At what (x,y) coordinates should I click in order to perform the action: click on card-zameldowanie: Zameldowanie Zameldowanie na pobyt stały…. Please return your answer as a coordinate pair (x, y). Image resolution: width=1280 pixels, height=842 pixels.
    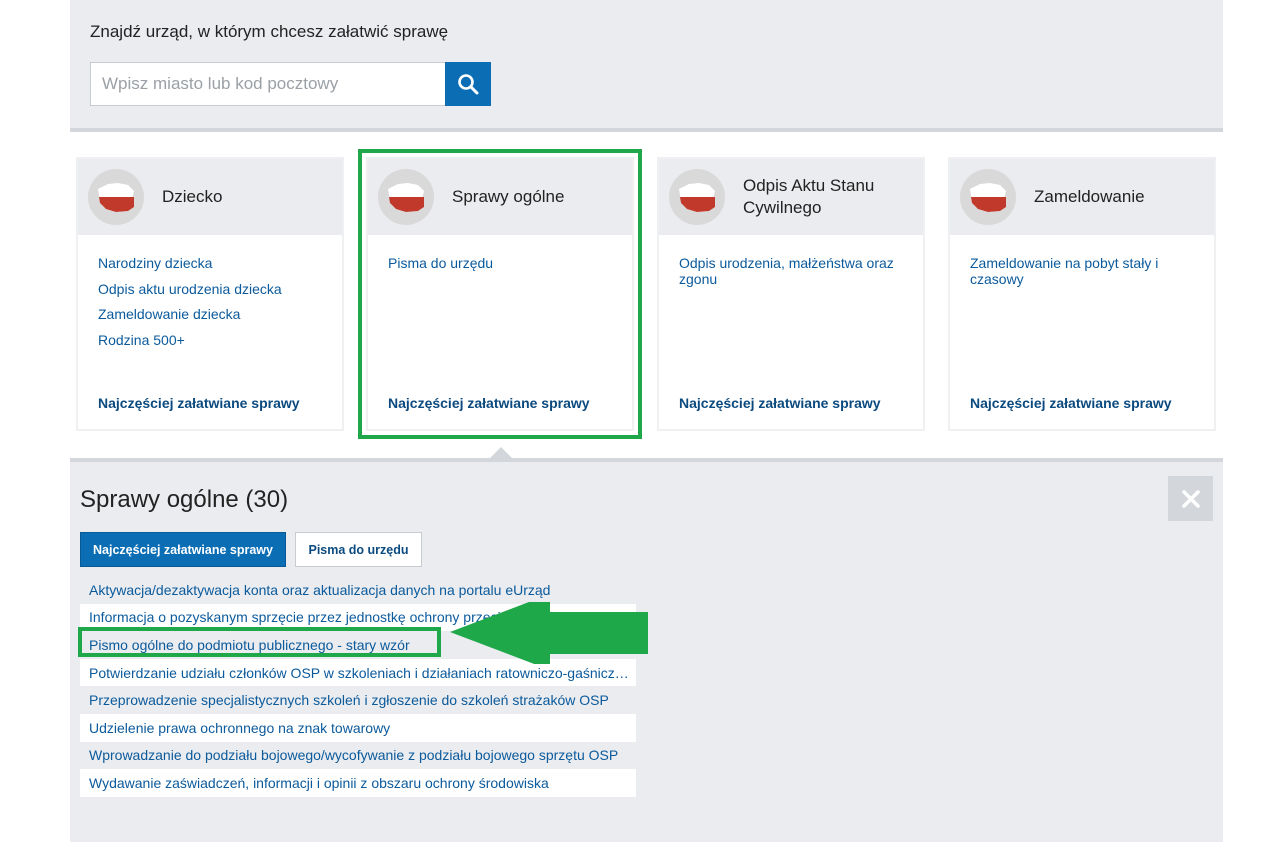
    Looking at the image, I should click on (1082, 294).